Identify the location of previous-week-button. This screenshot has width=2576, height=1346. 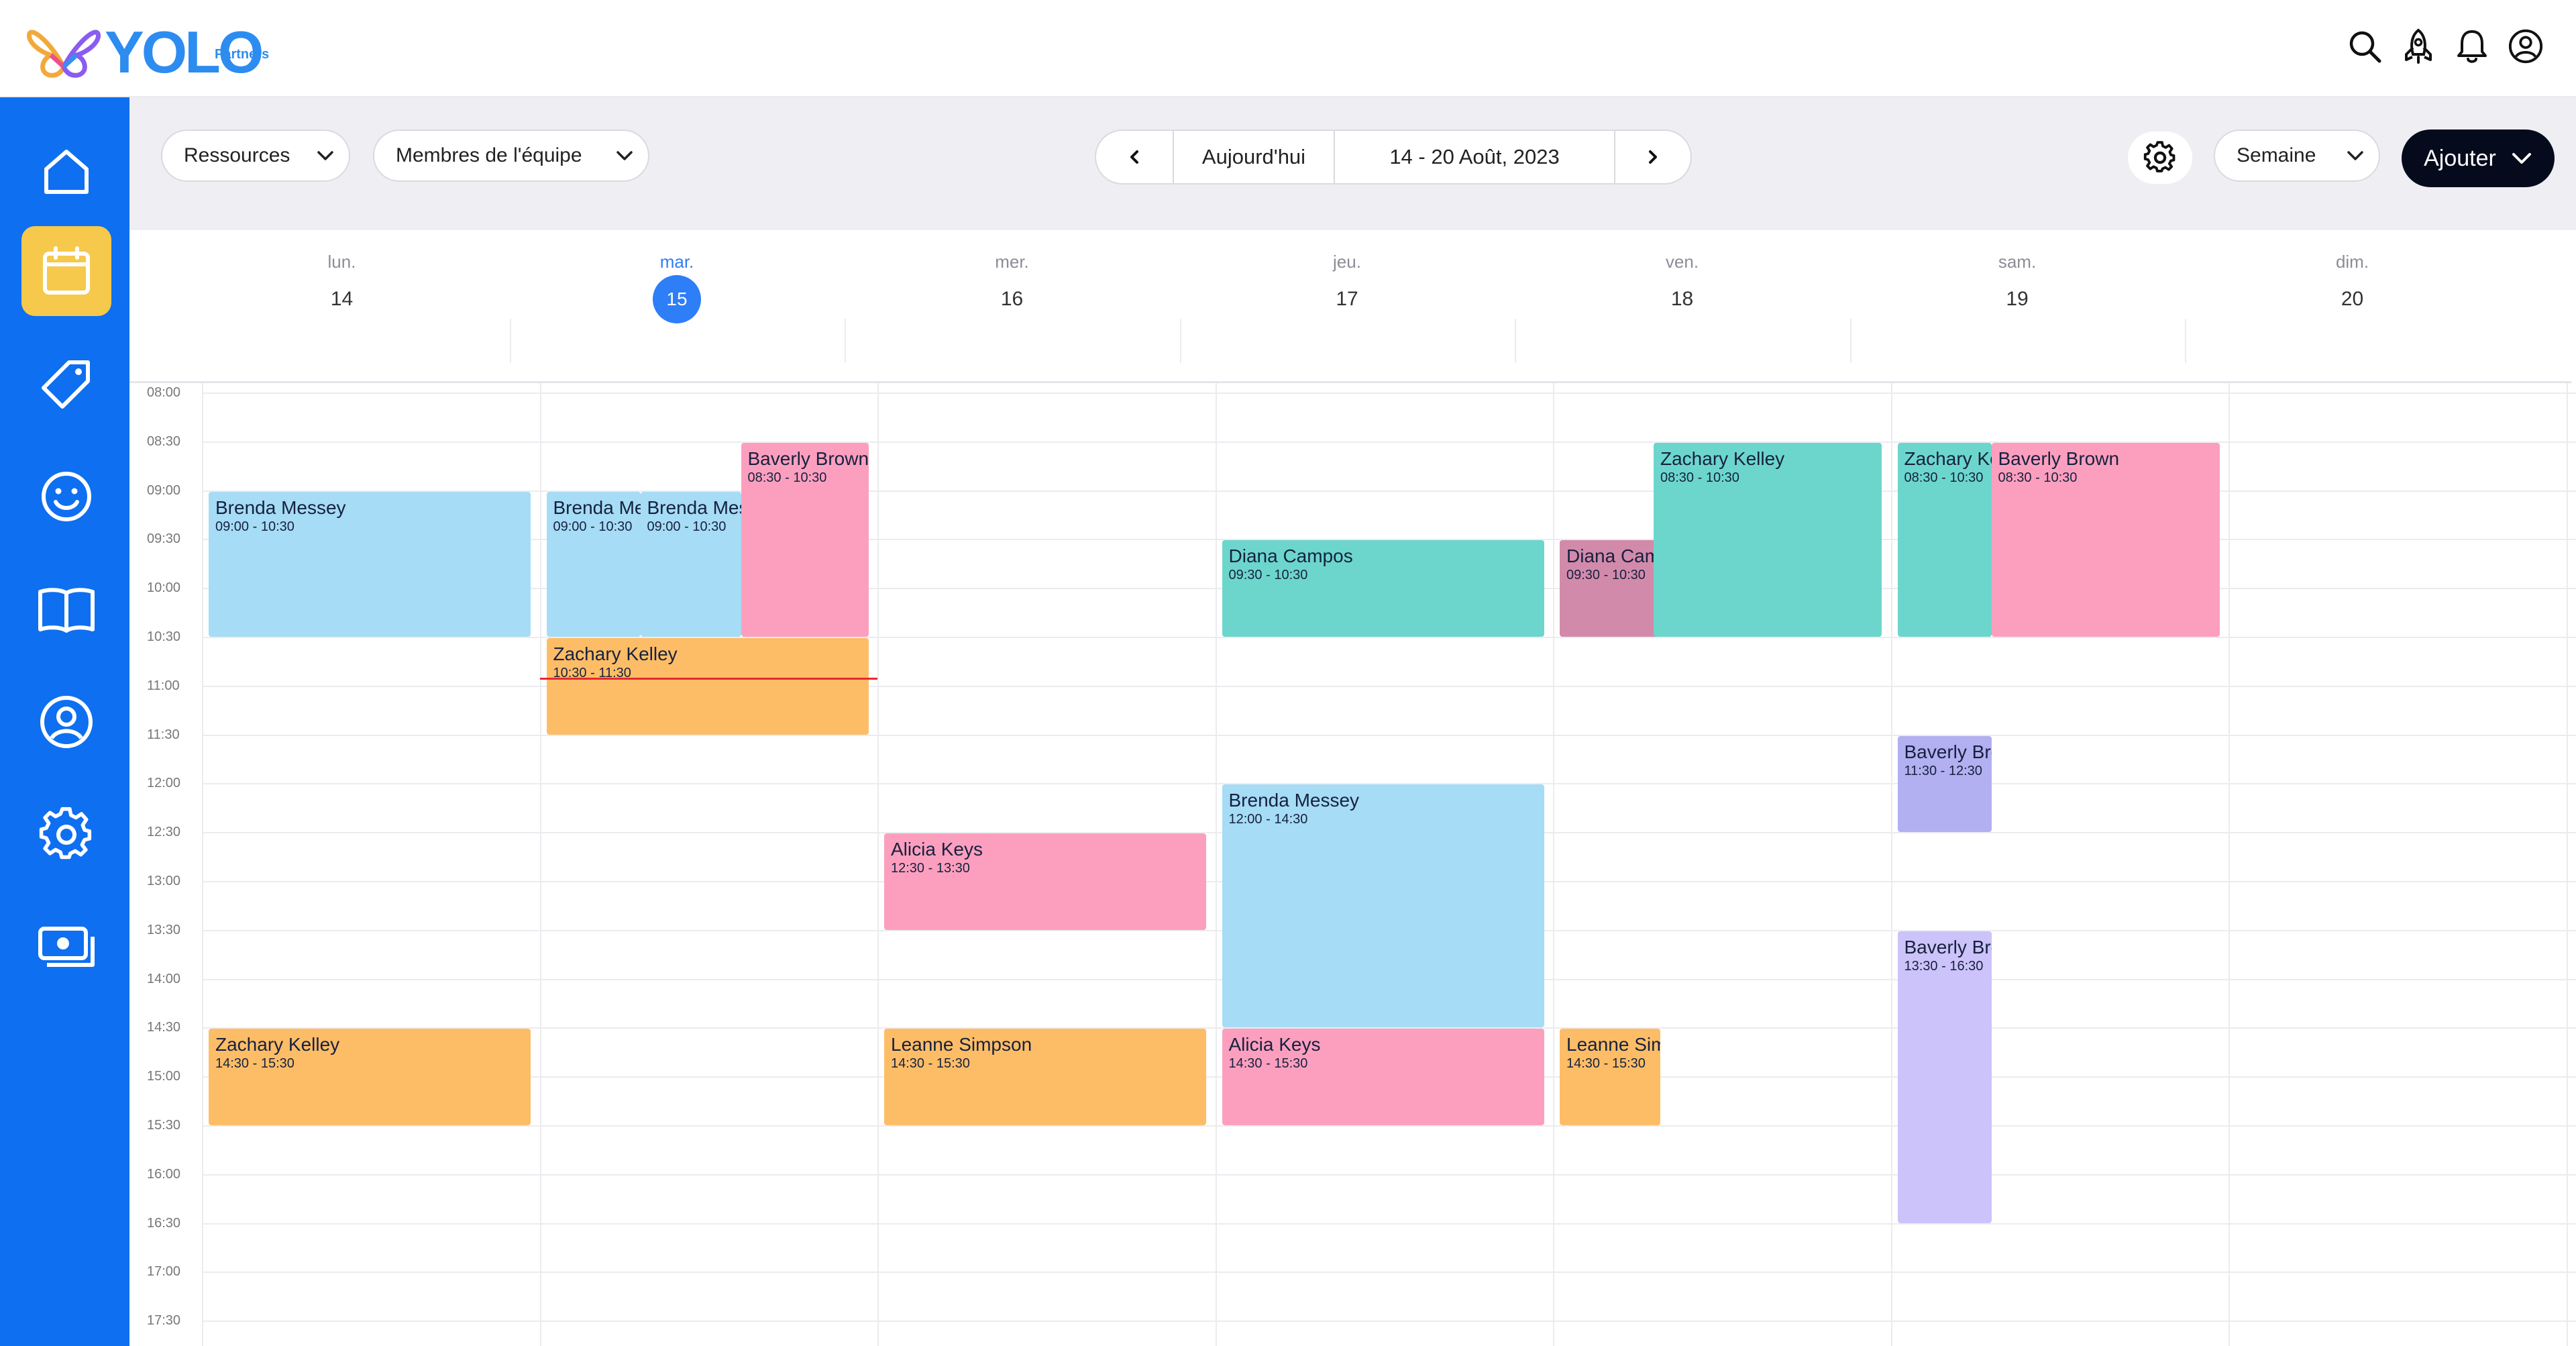
(1135, 157).